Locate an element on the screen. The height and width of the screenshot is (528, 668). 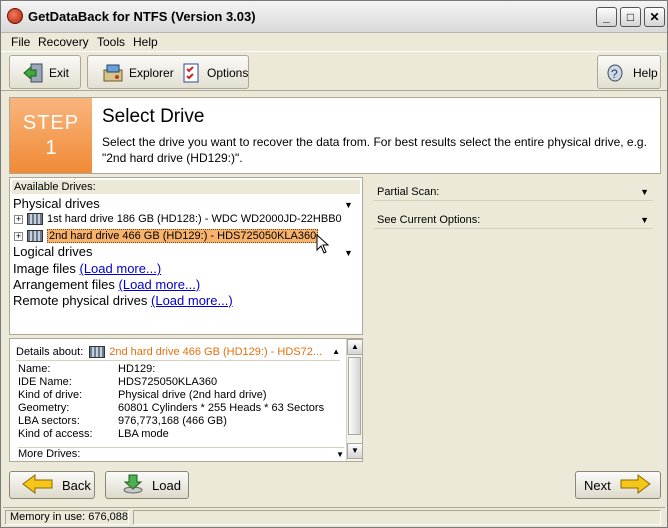
logical-collapse-arrow-icon: ▼ is located at coordinates (348, 253).